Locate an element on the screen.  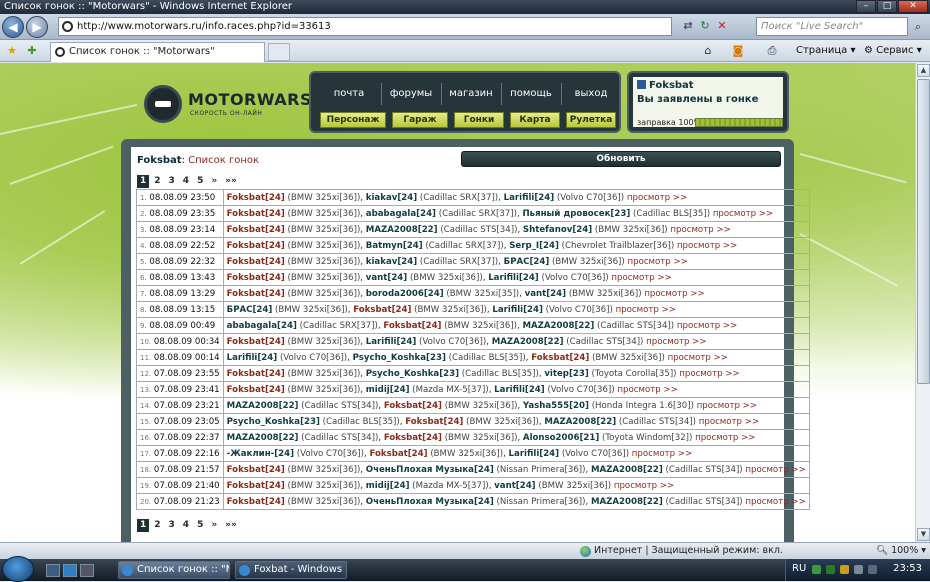
racer-link: Пьяный дровосек[23] is located at coordinates (576, 214).